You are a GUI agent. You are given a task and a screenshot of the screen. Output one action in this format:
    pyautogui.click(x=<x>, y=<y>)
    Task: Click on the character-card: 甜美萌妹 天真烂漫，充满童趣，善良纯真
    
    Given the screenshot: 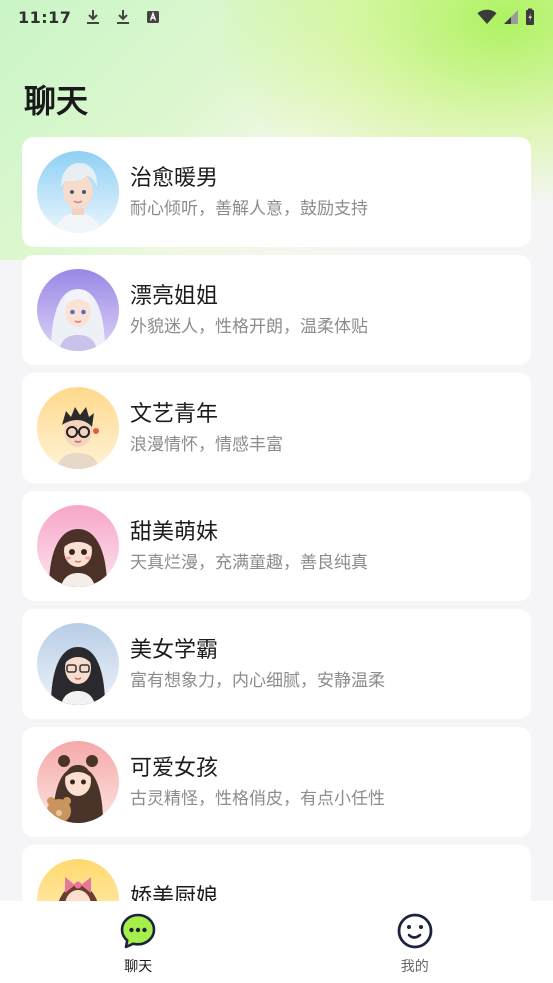 What is the action you would take?
    pyautogui.click(x=276, y=546)
    